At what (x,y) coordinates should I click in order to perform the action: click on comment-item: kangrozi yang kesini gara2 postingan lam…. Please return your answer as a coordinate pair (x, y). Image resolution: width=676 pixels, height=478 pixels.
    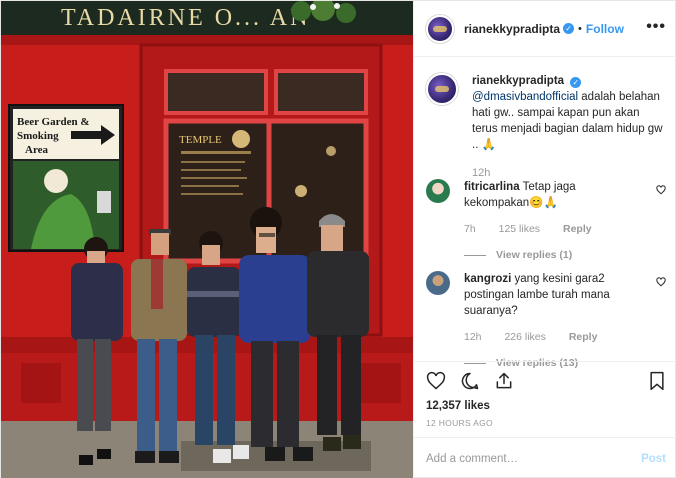
    Looking at the image, I should click on (548, 321).